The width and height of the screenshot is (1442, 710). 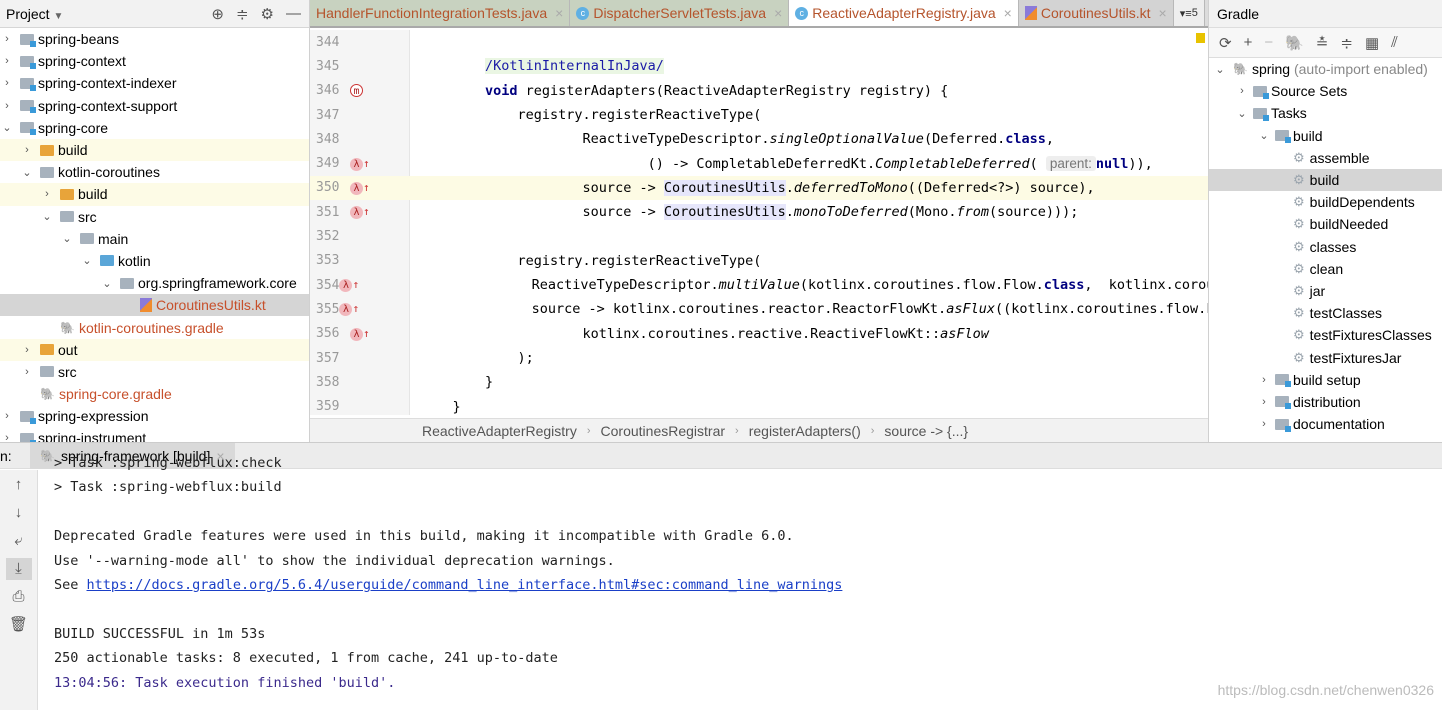 I want to click on tree-item: › spring-context-support, so click(x=154, y=106).